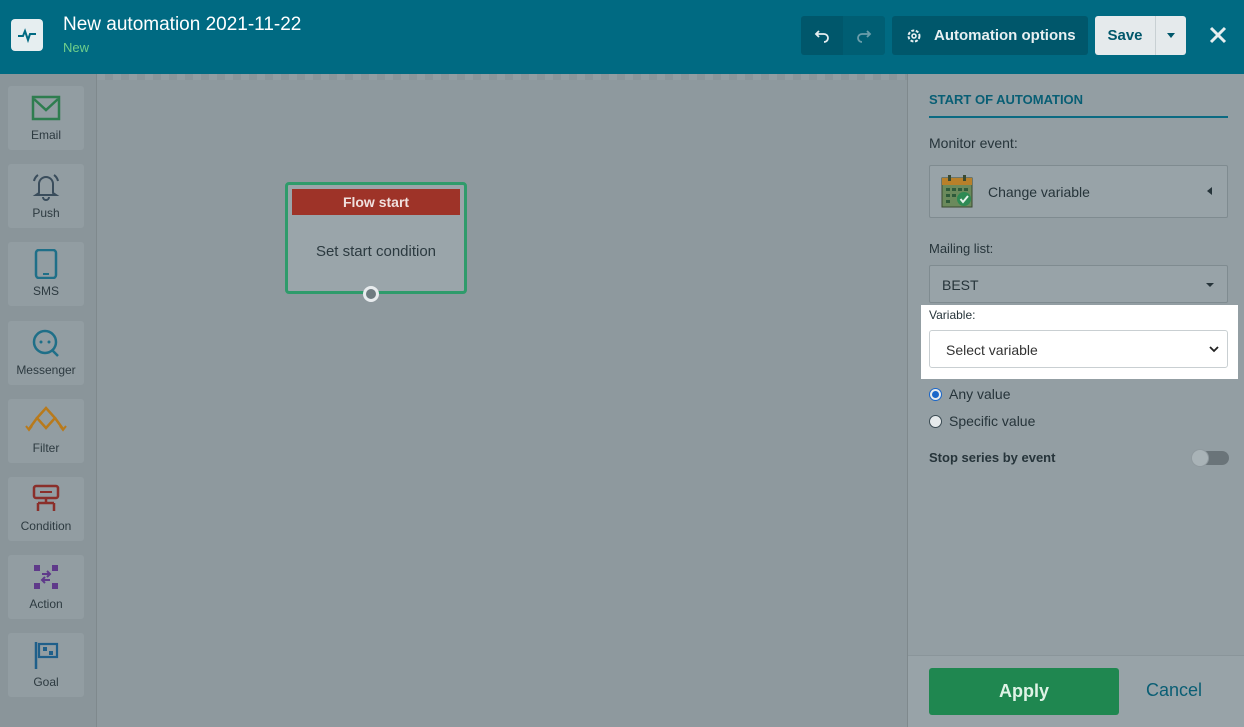  I want to click on history-buttons, so click(843, 35).